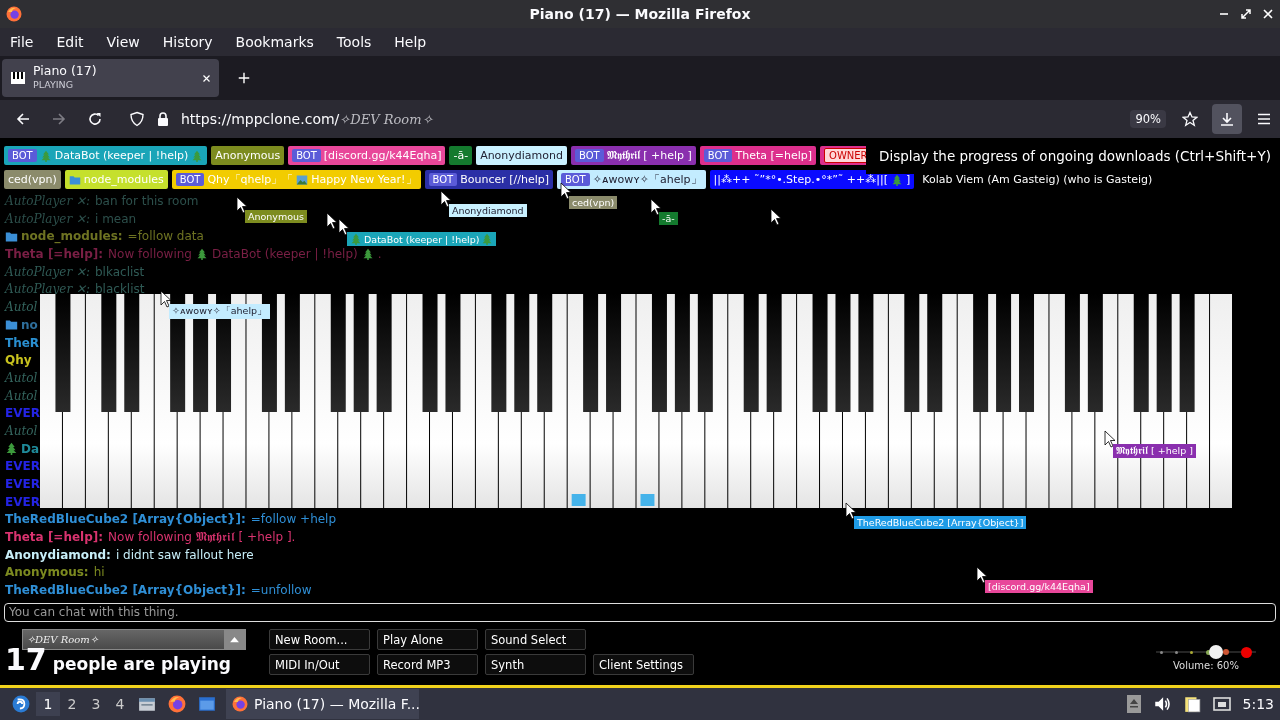 The image size is (1280, 720). What do you see at coordinates (125, 590) in the screenshot?
I see `chat-name: TheRedBlueCube2 [Array{Object}]:` at bounding box center [125, 590].